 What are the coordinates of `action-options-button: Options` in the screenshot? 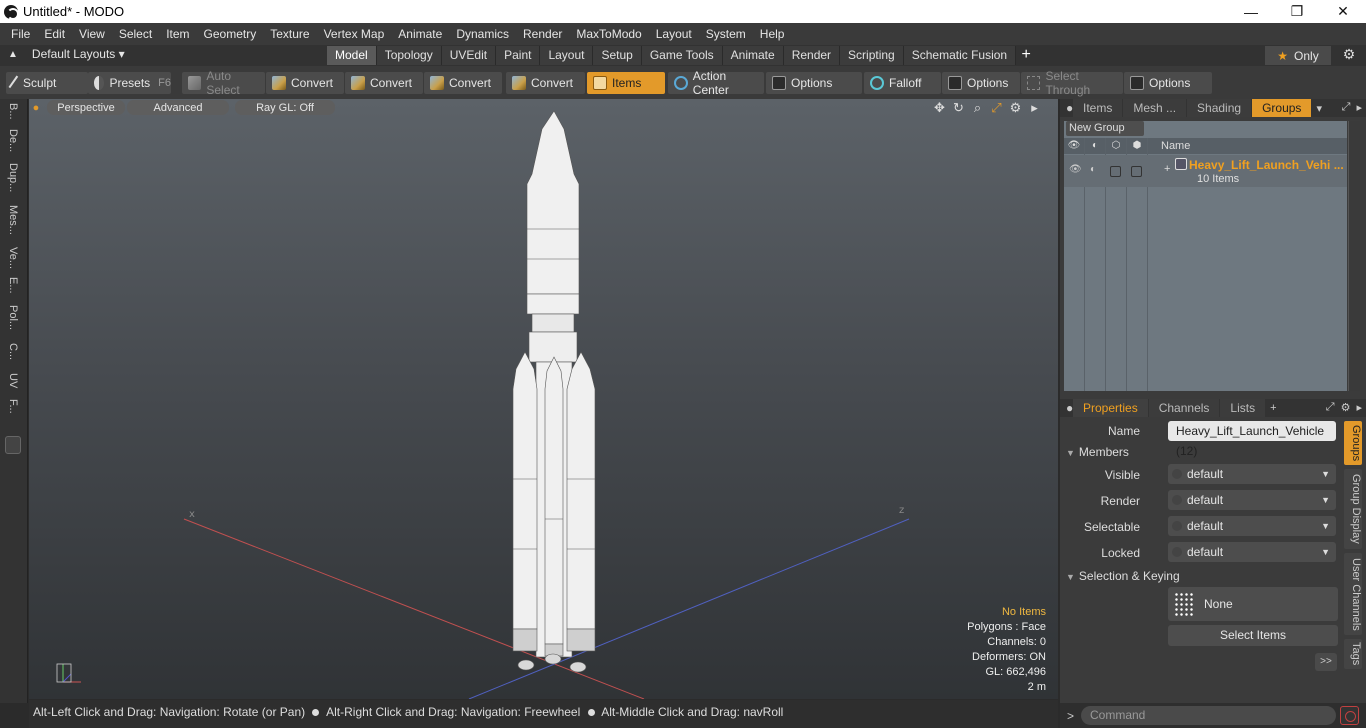 It's located at (814, 83).